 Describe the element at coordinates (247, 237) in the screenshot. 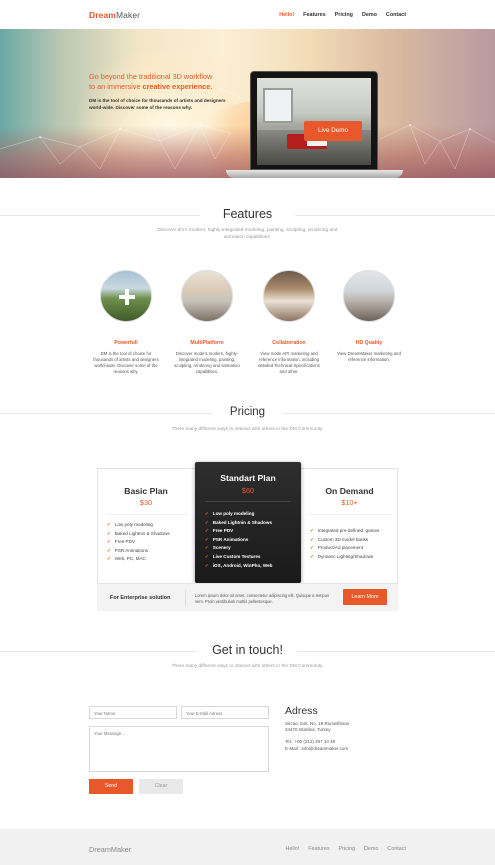

I see `features-subtitle-line2: animation capabilities.` at that location.